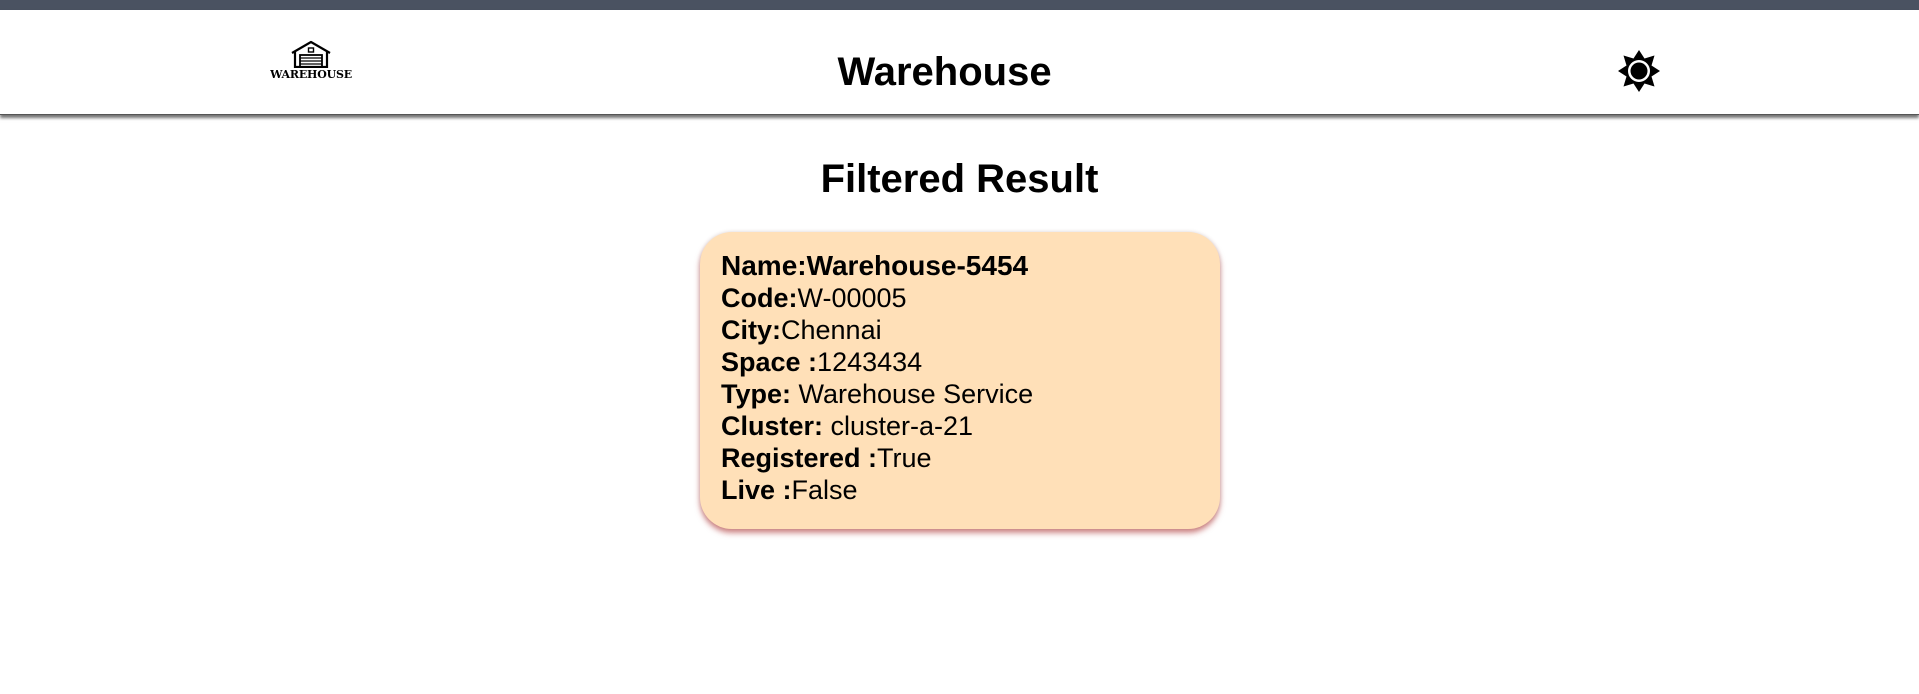  I want to click on top-strip, so click(959, 5).